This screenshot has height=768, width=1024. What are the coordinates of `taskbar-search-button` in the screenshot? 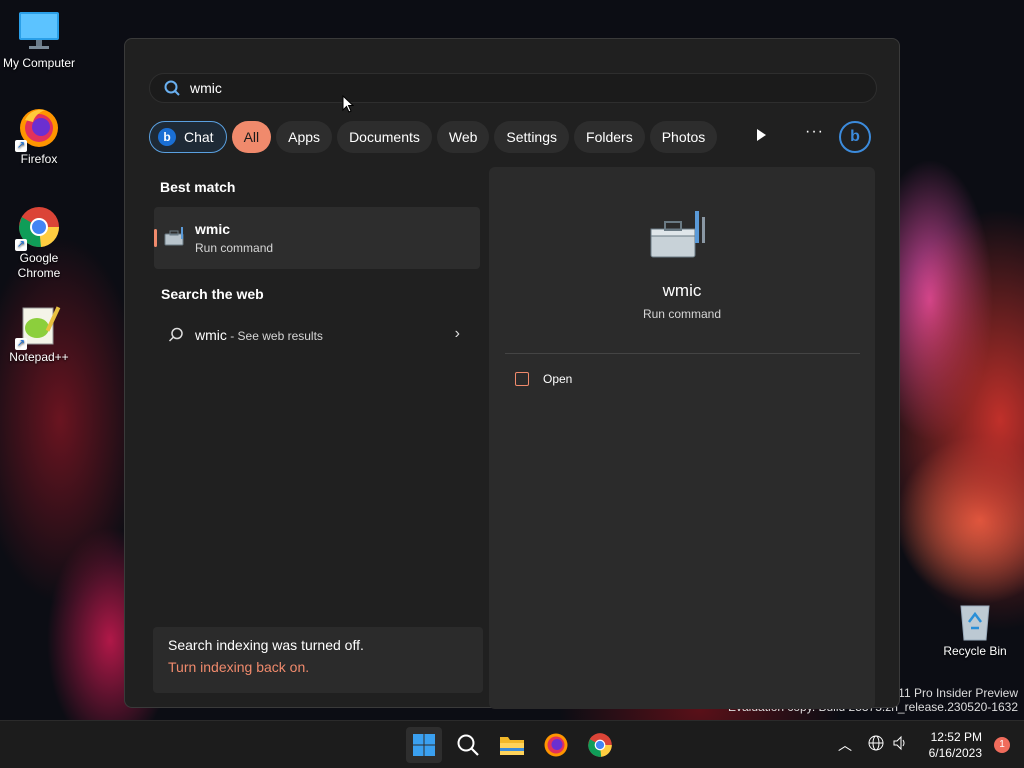 It's located at (468, 745).